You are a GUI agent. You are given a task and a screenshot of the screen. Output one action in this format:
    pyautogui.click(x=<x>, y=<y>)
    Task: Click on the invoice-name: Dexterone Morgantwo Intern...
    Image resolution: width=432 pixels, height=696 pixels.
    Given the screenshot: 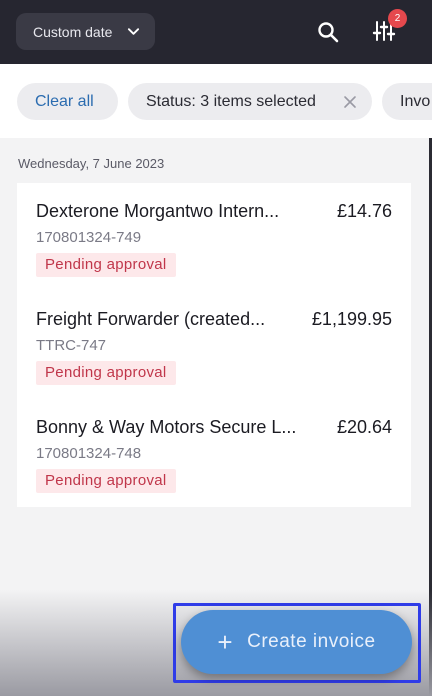 What is the action you would take?
    pyautogui.click(x=158, y=211)
    